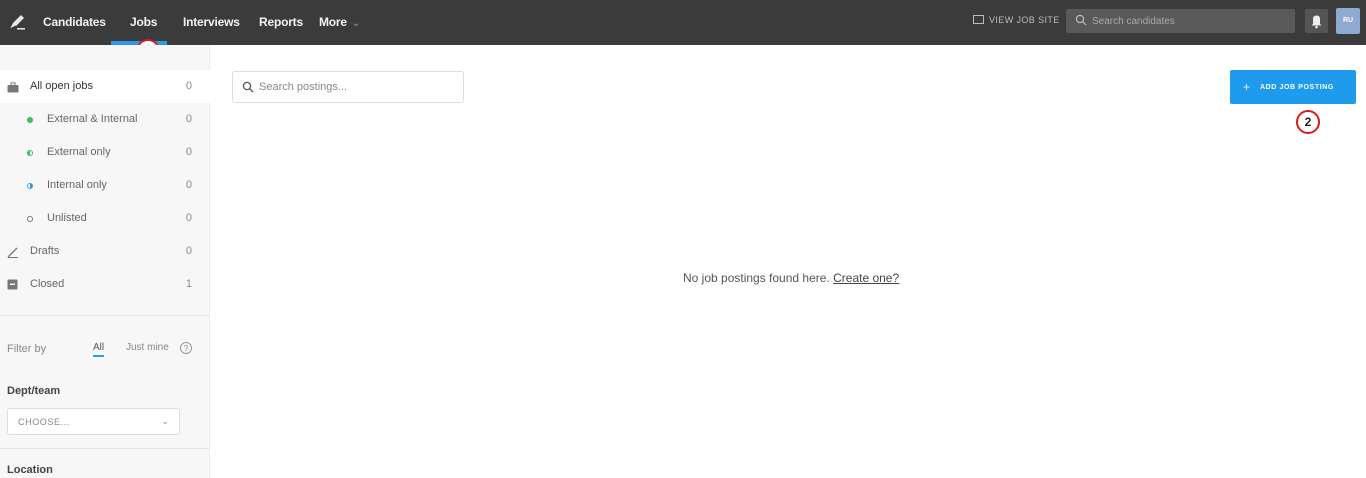 The height and width of the screenshot is (478, 1366). I want to click on nav-jobs: Jobs, so click(143, 22).